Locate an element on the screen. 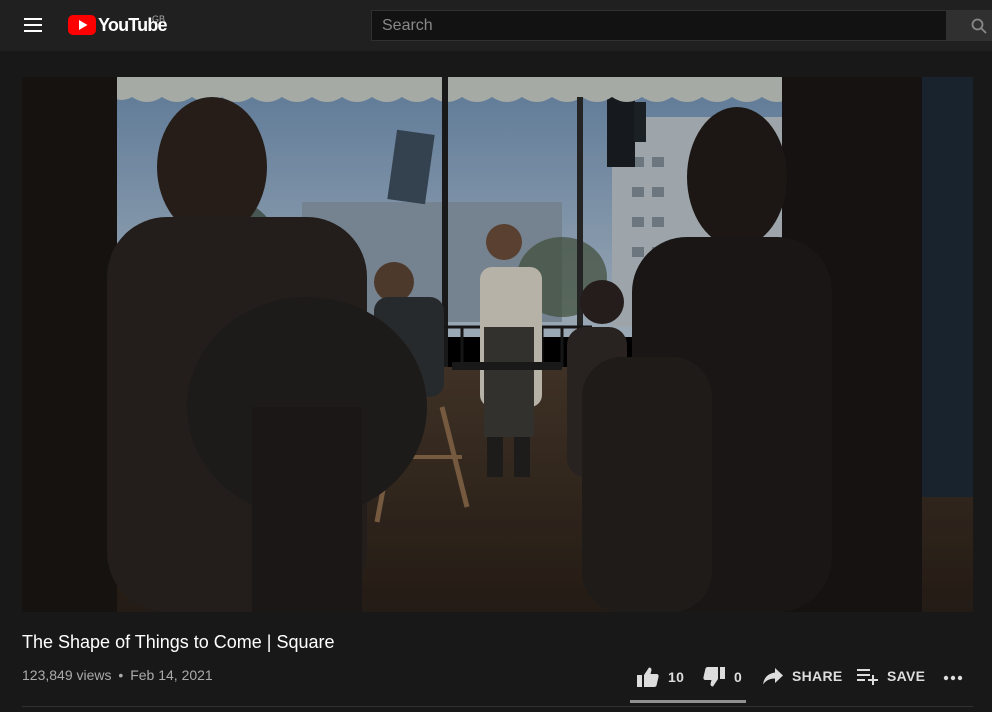  more-horizontal-icon is located at coordinates (953, 678).